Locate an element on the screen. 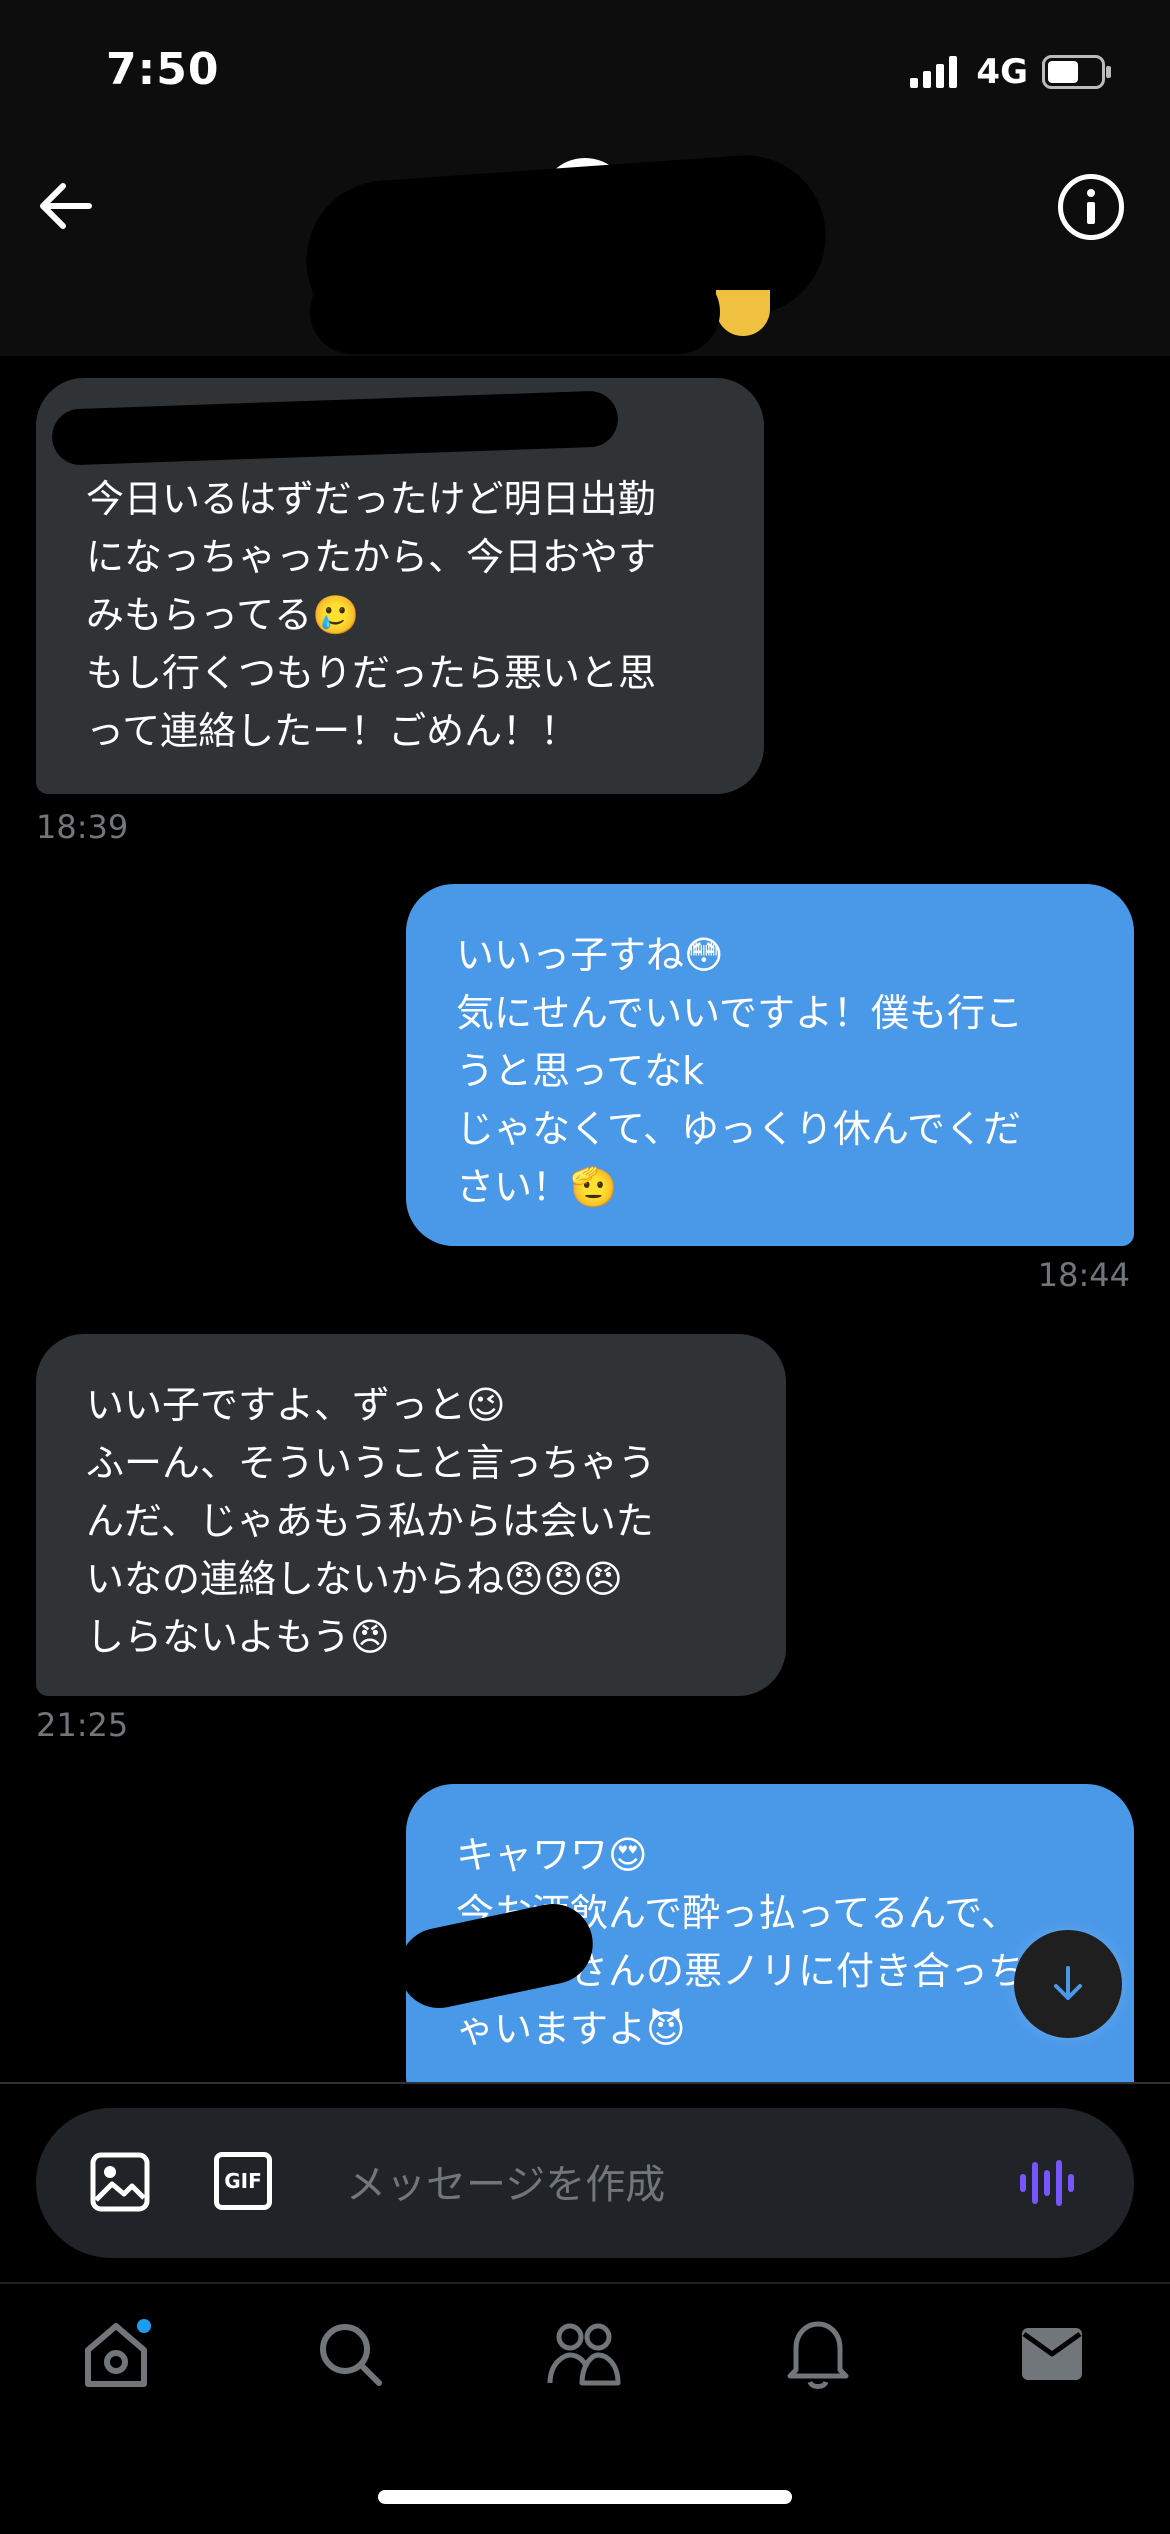  nav-communities is located at coordinates (584, 2354).